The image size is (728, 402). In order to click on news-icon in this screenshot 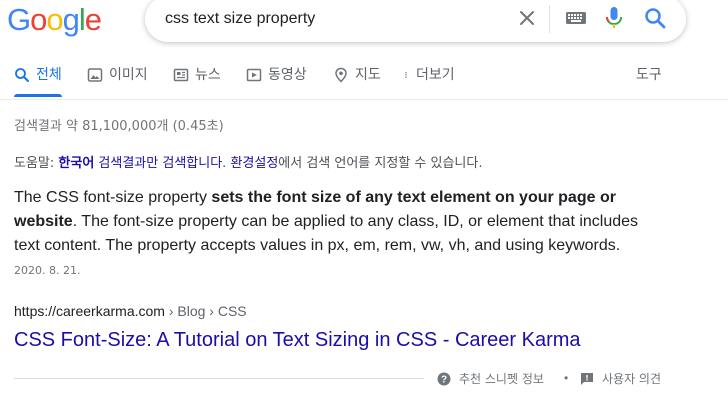, I will do `click(181, 75)`.